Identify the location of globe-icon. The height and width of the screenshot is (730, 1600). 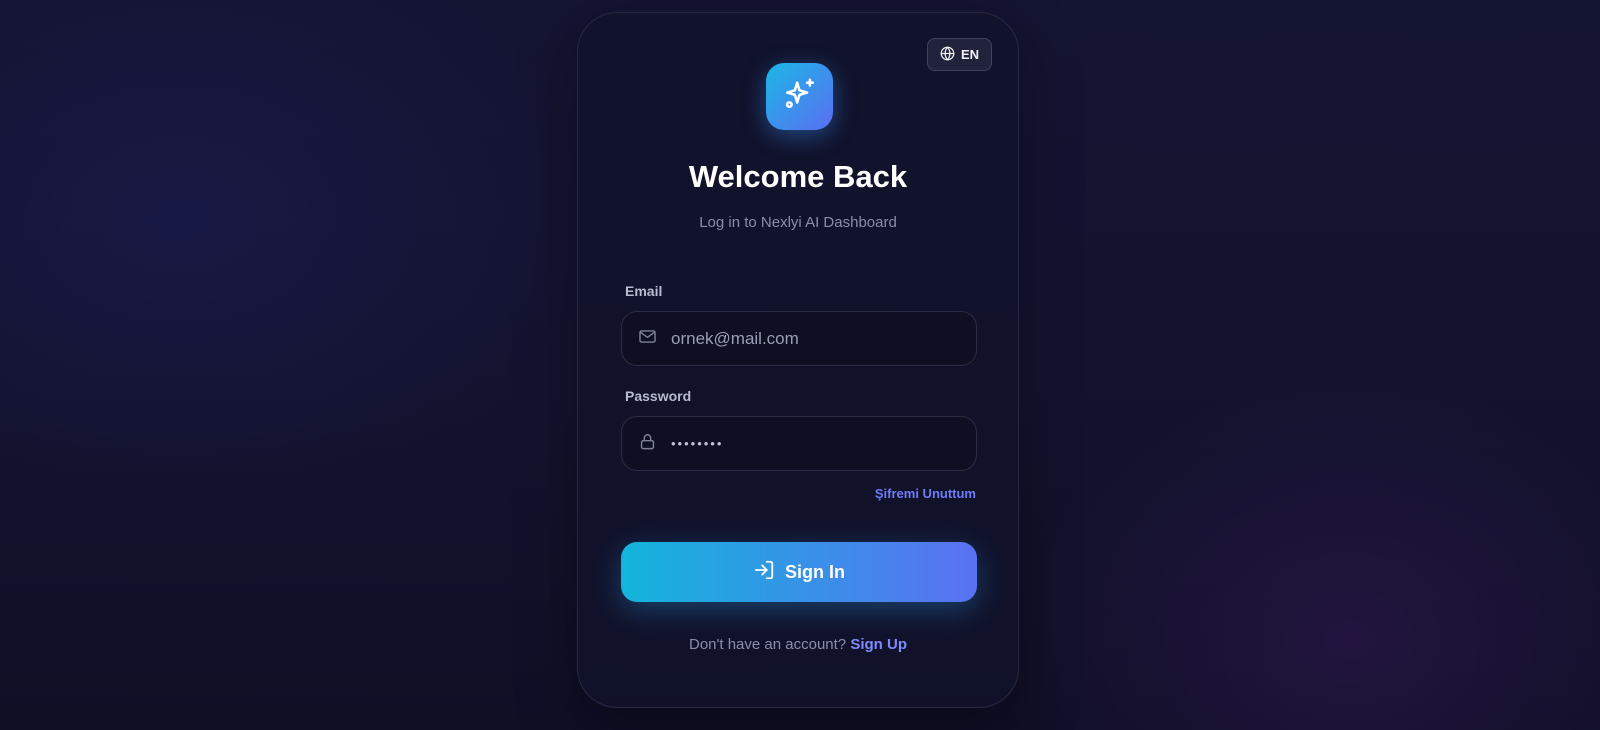
(947, 55).